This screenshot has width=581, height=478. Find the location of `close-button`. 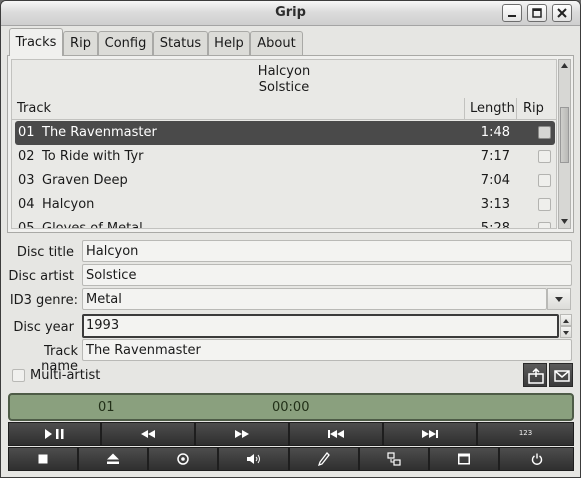

close-button is located at coordinates (562, 13).